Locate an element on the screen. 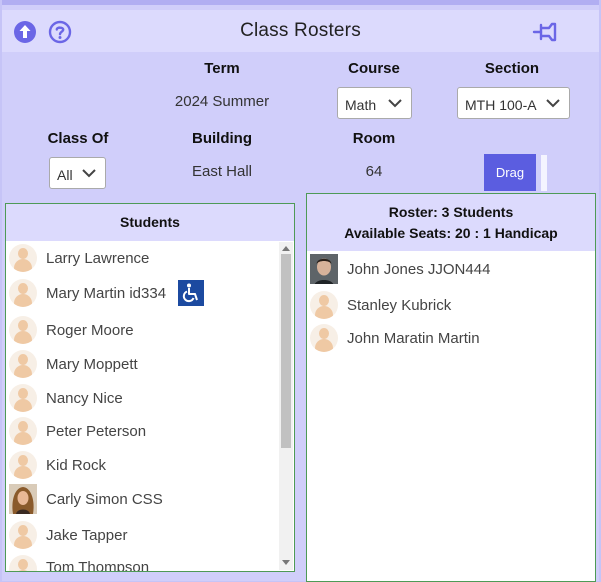 The image size is (601, 582). student-name: Nancy Nice is located at coordinates (84, 398).